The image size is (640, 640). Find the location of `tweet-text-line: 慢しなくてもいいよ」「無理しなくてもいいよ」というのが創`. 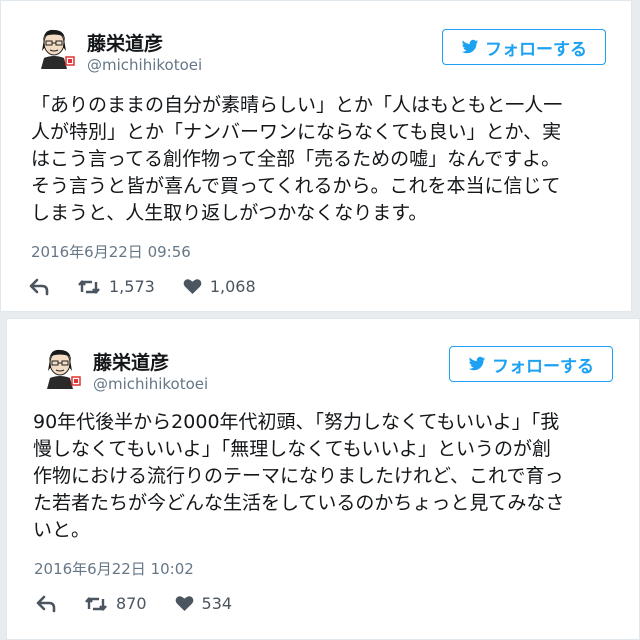

tweet-text-line: 慢しなくてもいいよ」「無理しなくてもいいよ」というのが創 is located at coordinates (292, 449).